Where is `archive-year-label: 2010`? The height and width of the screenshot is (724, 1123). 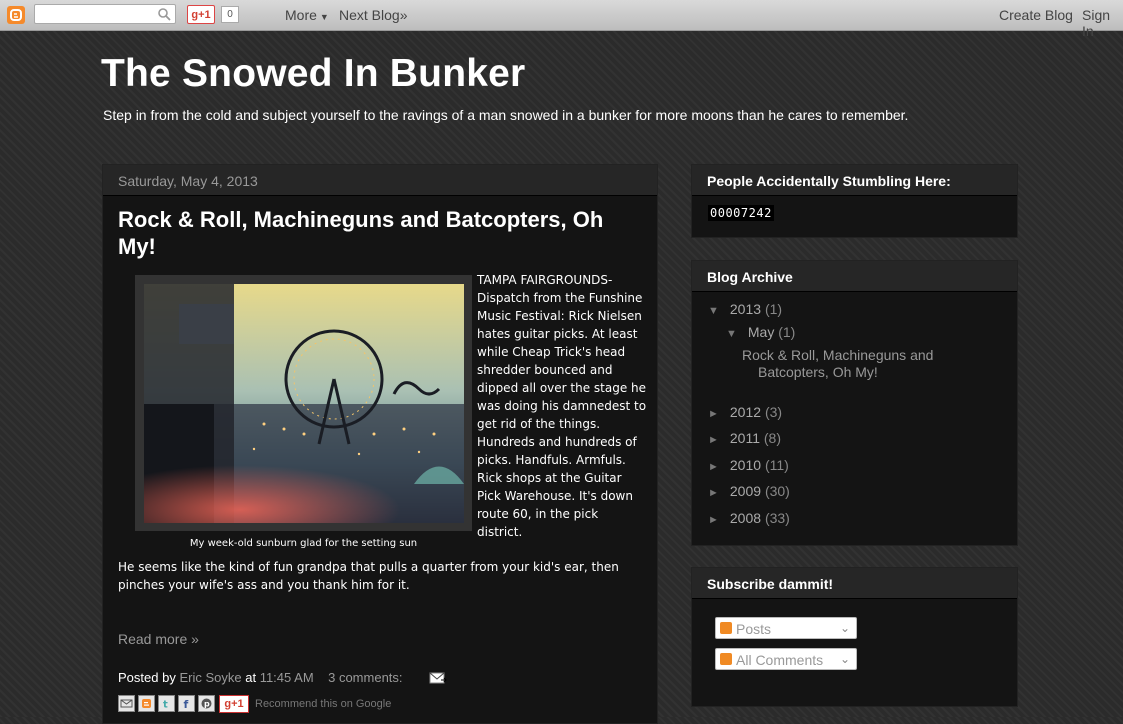 archive-year-label: 2010 is located at coordinates (745, 465).